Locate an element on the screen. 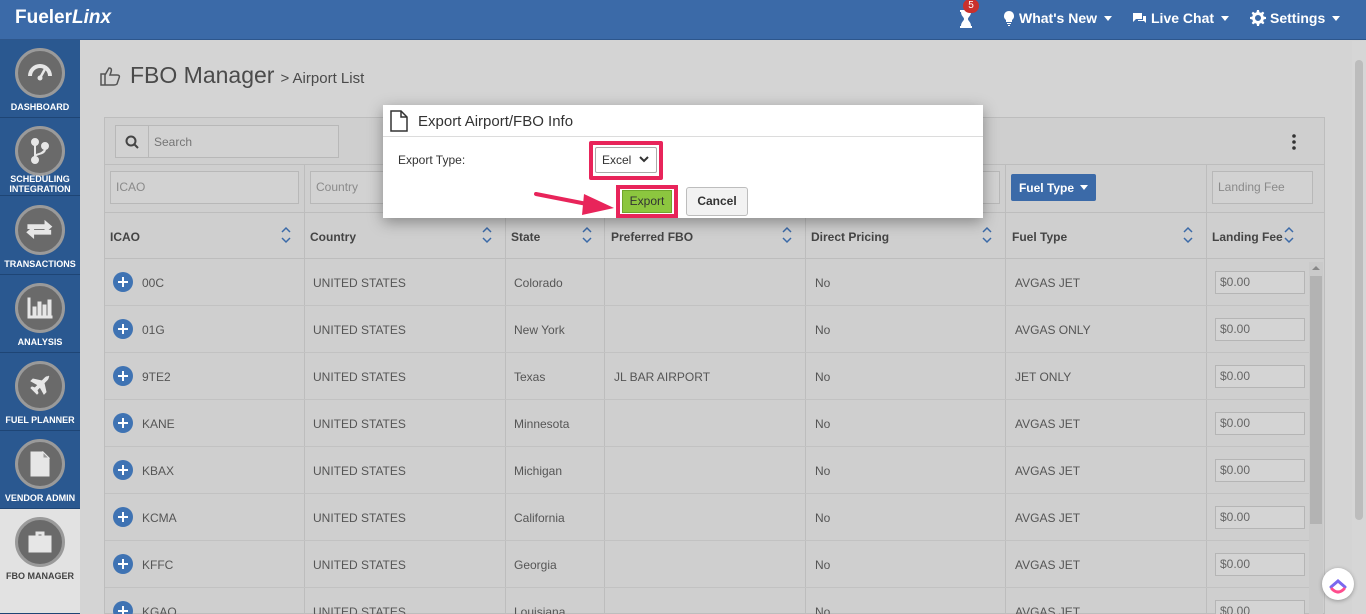 This screenshot has width=1366, height=614. sidebar-item-fbo-manager: FBO MANAGER is located at coordinates (40, 561).